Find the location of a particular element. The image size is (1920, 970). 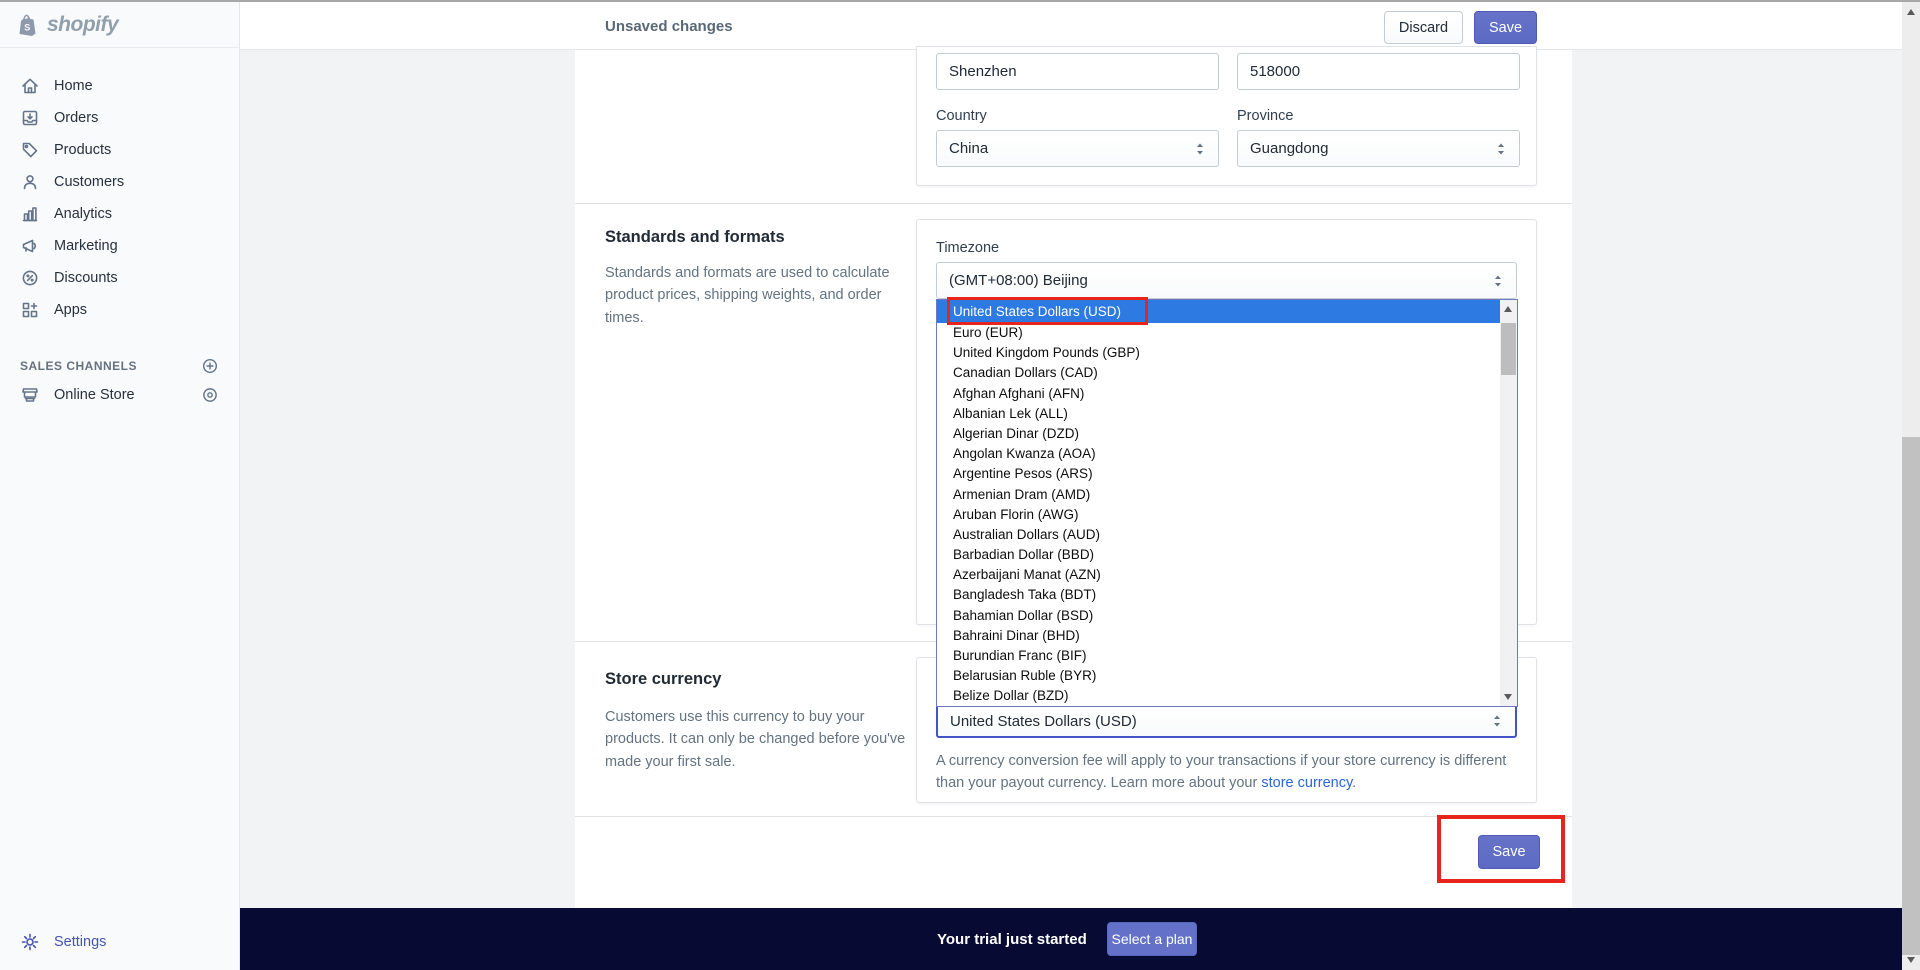

sidebar-item-orders: Orders is located at coordinates (119, 118).